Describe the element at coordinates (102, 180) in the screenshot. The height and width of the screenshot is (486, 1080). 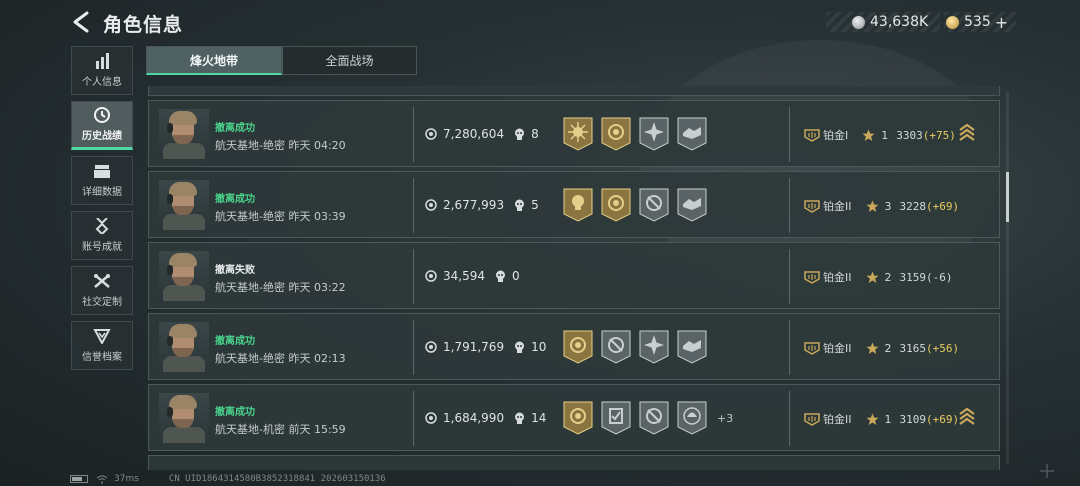
I see `sidebar-item-detailed-data: 详细数据` at that location.